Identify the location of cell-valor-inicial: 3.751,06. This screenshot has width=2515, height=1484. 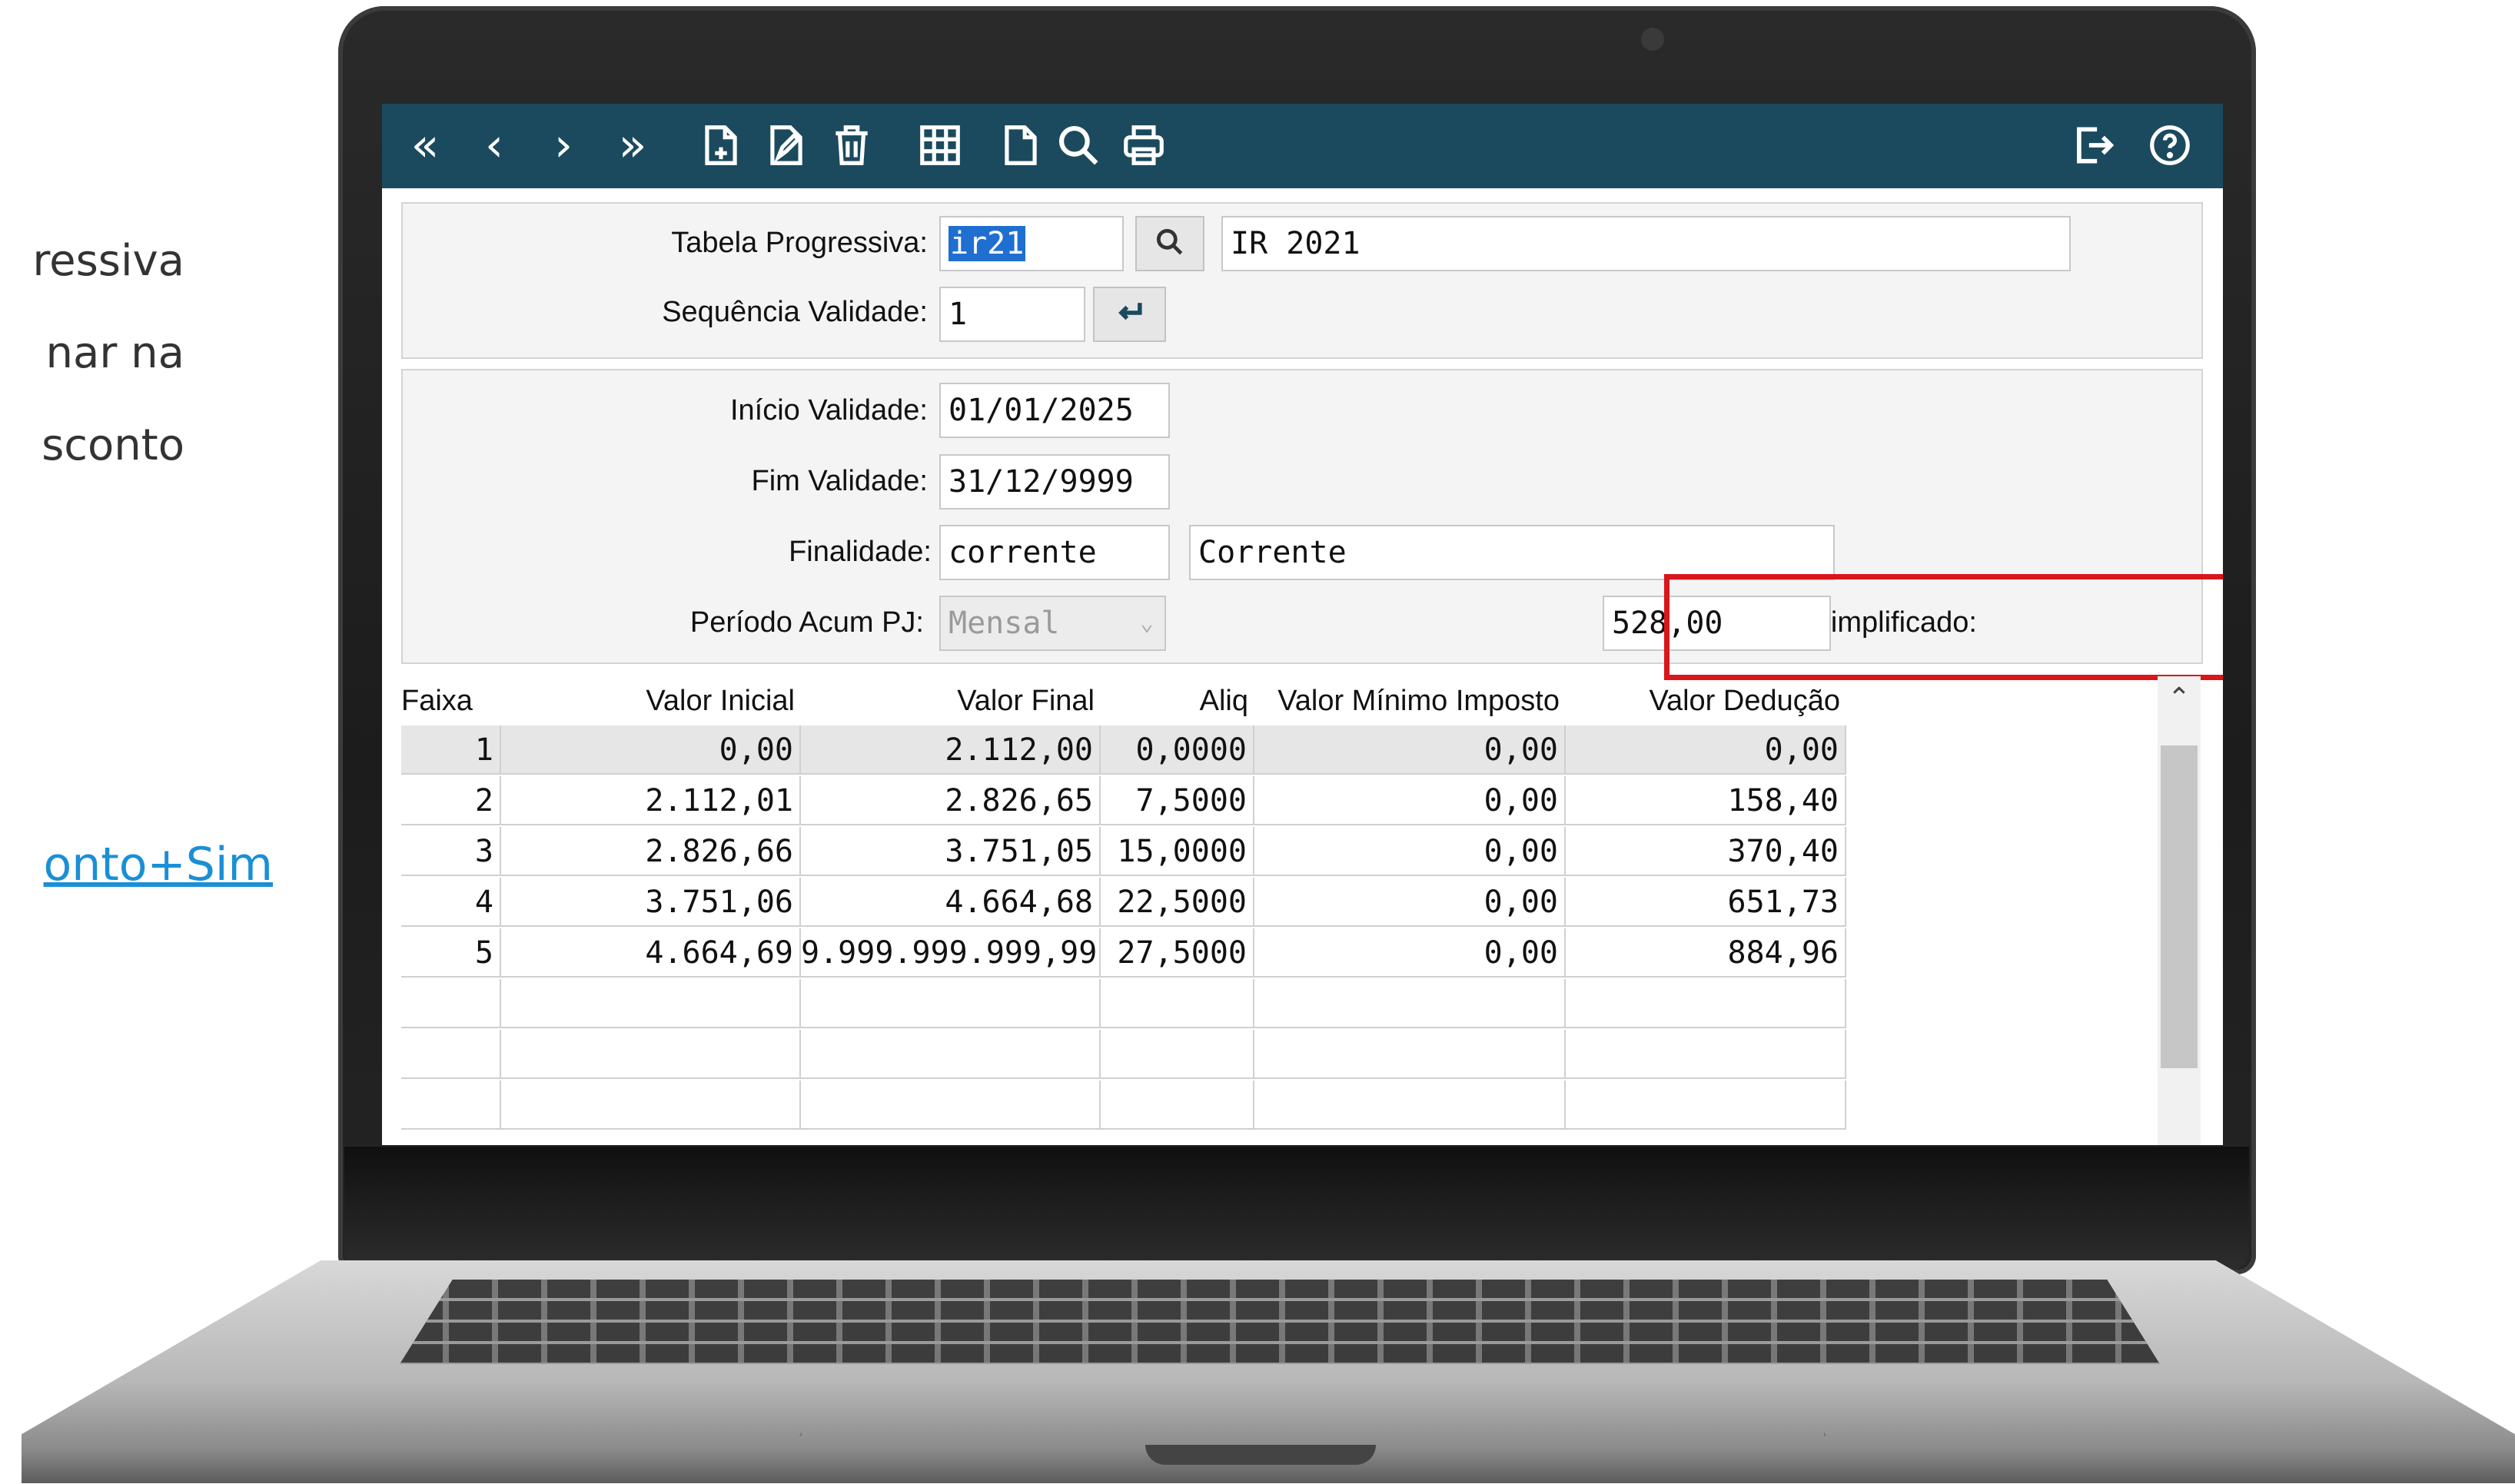
(651, 902).